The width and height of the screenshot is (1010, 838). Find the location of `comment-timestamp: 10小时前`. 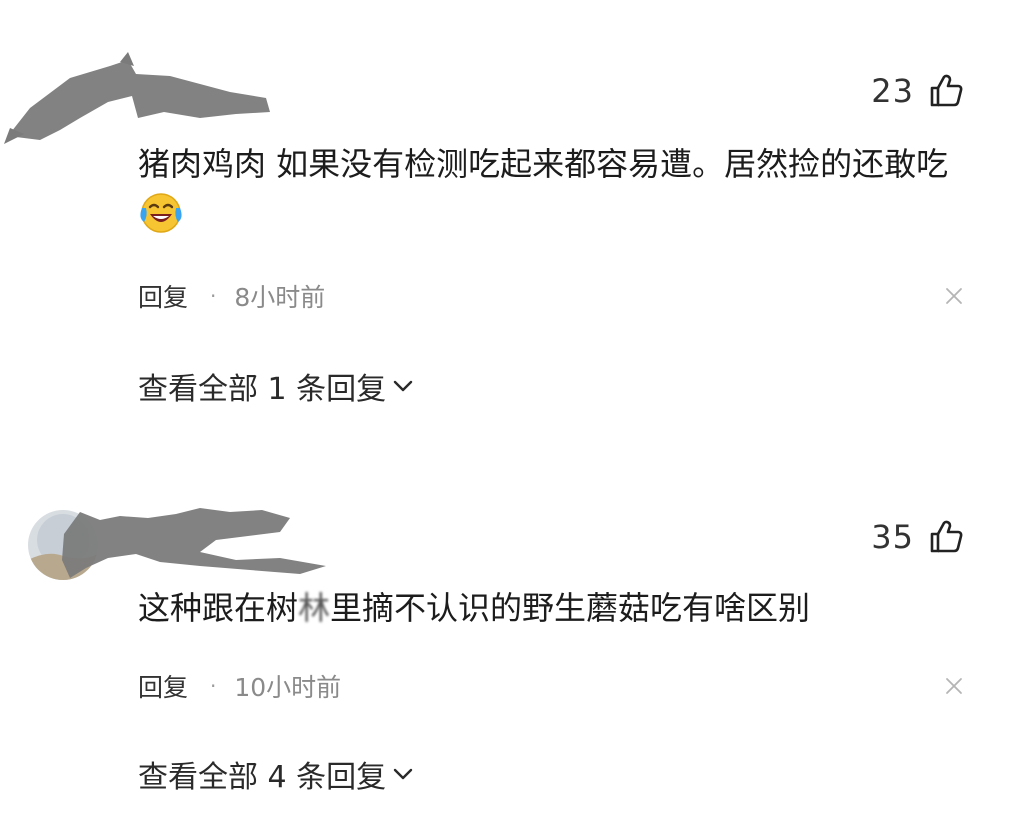

comment-timestamp: 10小时前 is located at coordinates (288, 687).